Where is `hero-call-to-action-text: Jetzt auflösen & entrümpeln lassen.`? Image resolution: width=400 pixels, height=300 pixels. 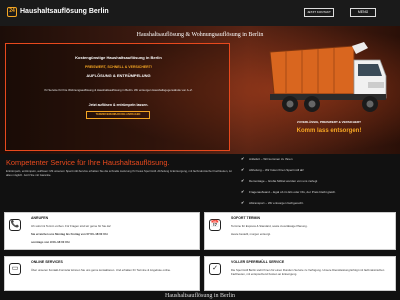
hero-call-to-action-text: Jetzt auflösen & entrümpeln lassen. is located at coordinates (118, 105).